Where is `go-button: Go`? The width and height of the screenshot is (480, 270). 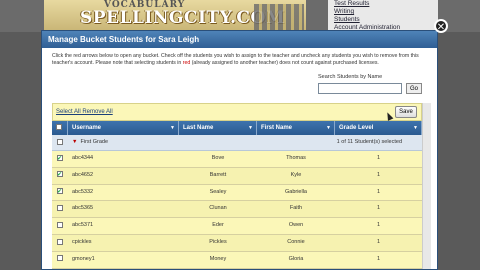 go-button: Go is located at coordinates (414, 88).